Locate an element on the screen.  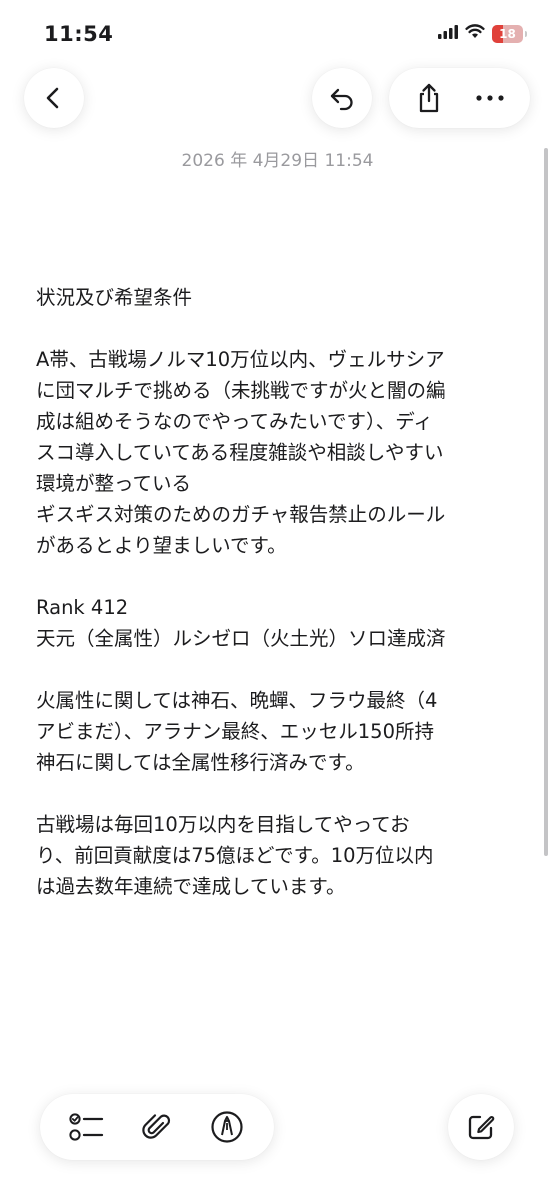
chevron-left-icon is located at coordinates (54, 98).